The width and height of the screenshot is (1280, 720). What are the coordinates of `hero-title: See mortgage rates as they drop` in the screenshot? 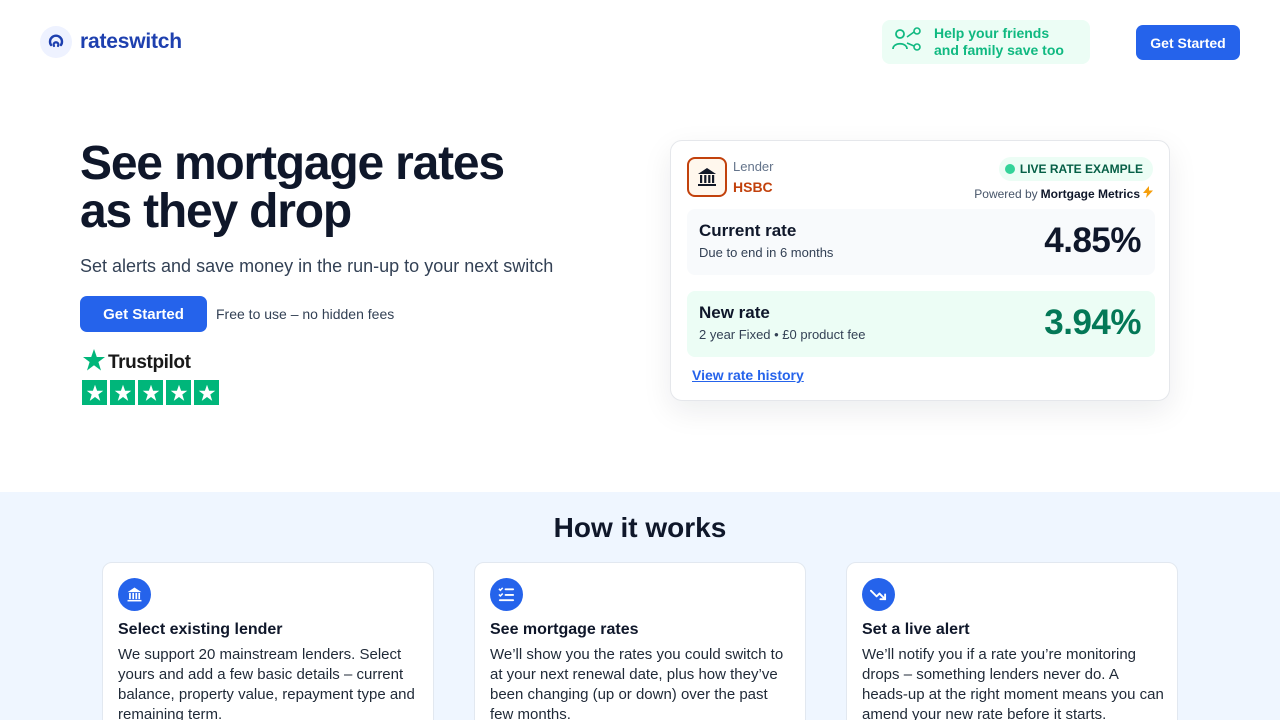 It's located at (340, 188).